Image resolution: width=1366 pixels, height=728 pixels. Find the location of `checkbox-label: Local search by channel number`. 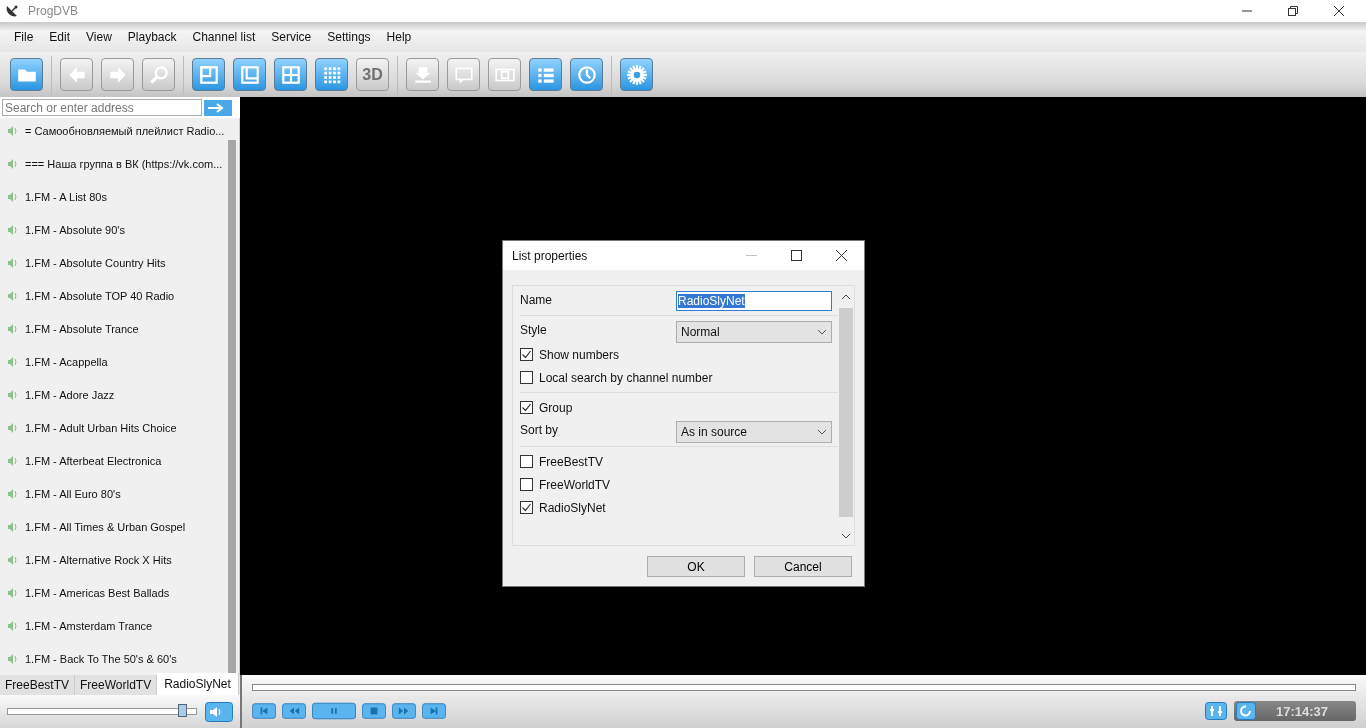

checkbox-label: Local search by channel number is located at coordinates (626, 377).